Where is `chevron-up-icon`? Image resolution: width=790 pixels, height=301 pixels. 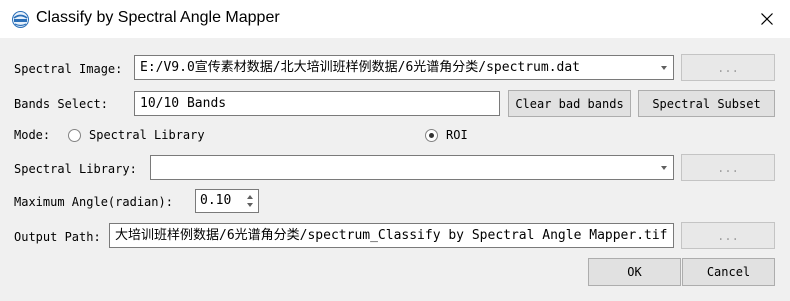 chevron-up-icon is located at coordinates (250, 197).